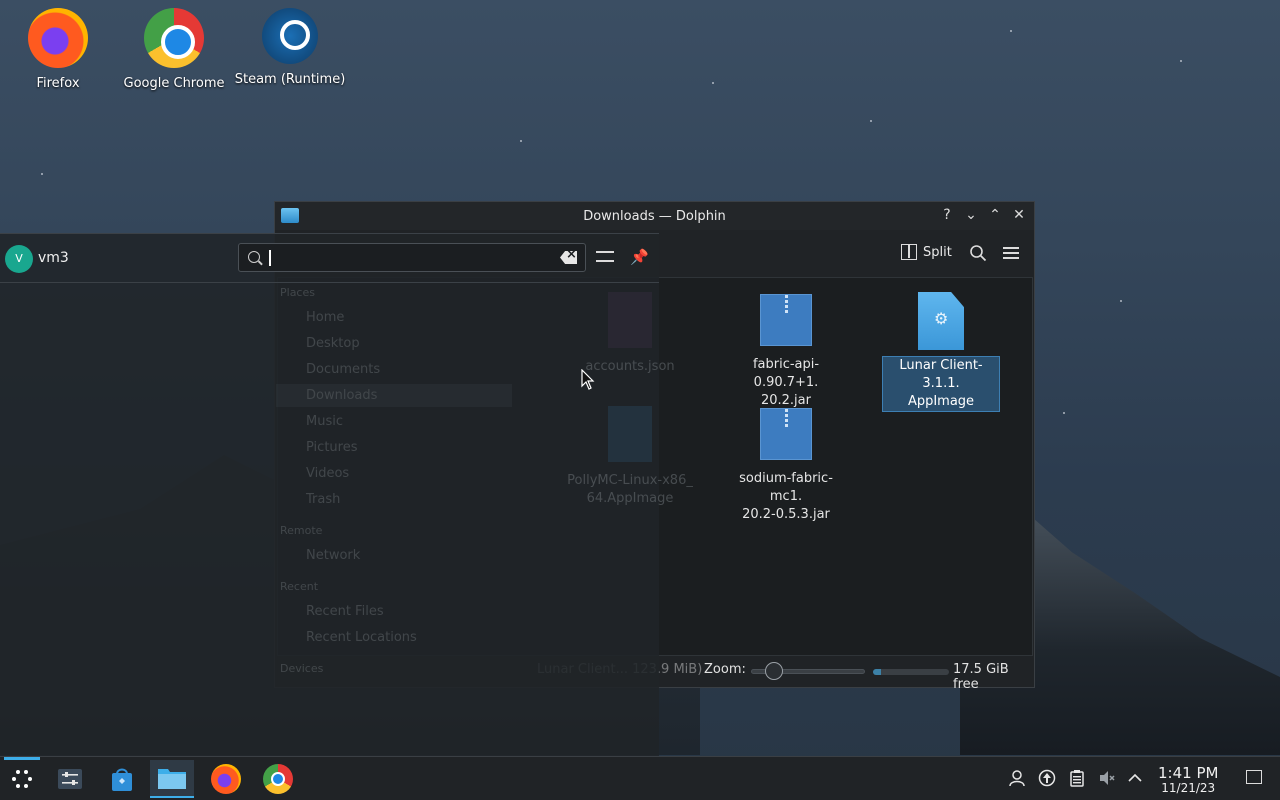 Image resolution: width=1280 pixels, height=800 pixels. Describe the element at coordinates (407, 258) in the screenshot. I see `search-input` at that location.